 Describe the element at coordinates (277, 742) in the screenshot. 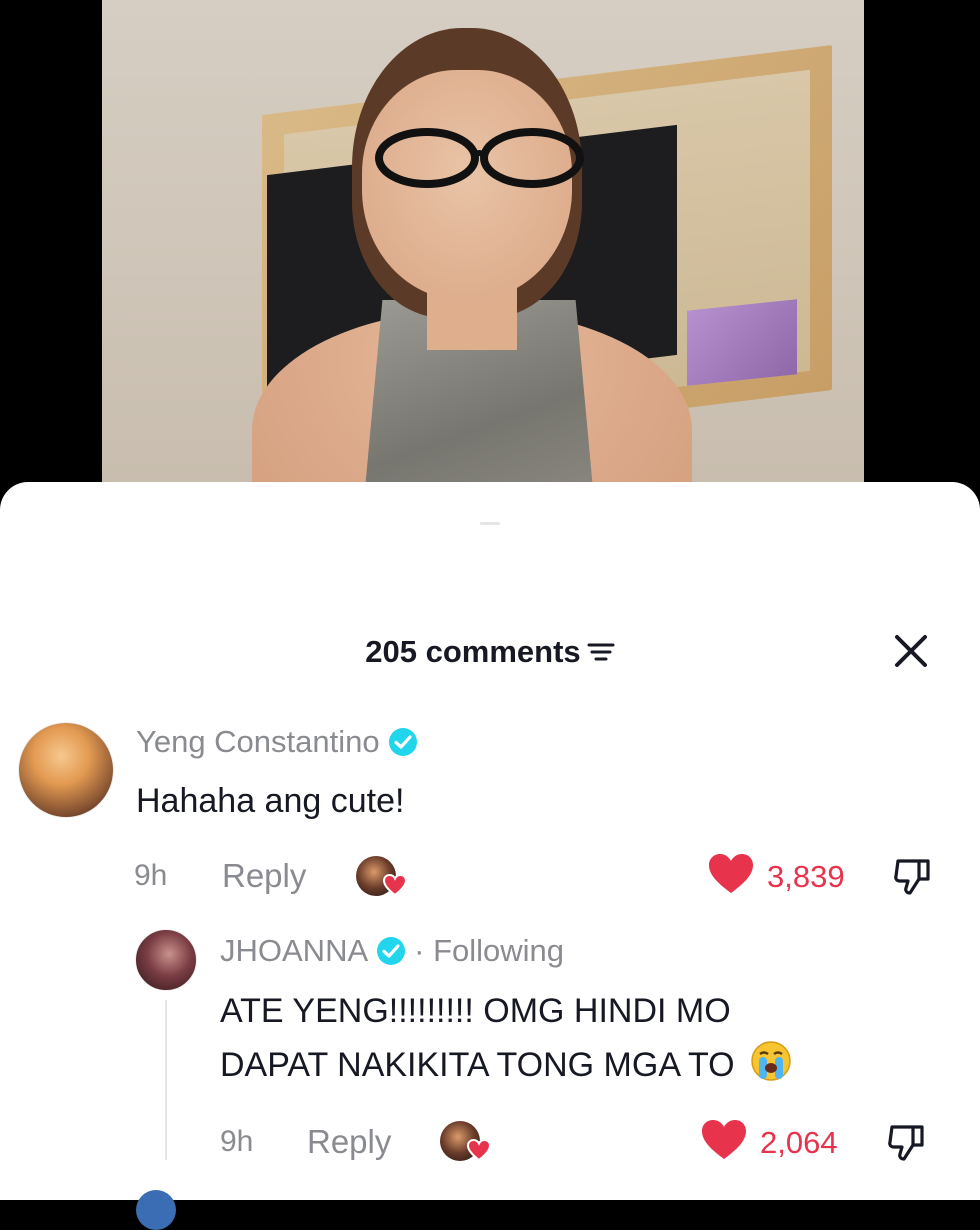

I see `comment-username: Yeng Constantino` at that location.